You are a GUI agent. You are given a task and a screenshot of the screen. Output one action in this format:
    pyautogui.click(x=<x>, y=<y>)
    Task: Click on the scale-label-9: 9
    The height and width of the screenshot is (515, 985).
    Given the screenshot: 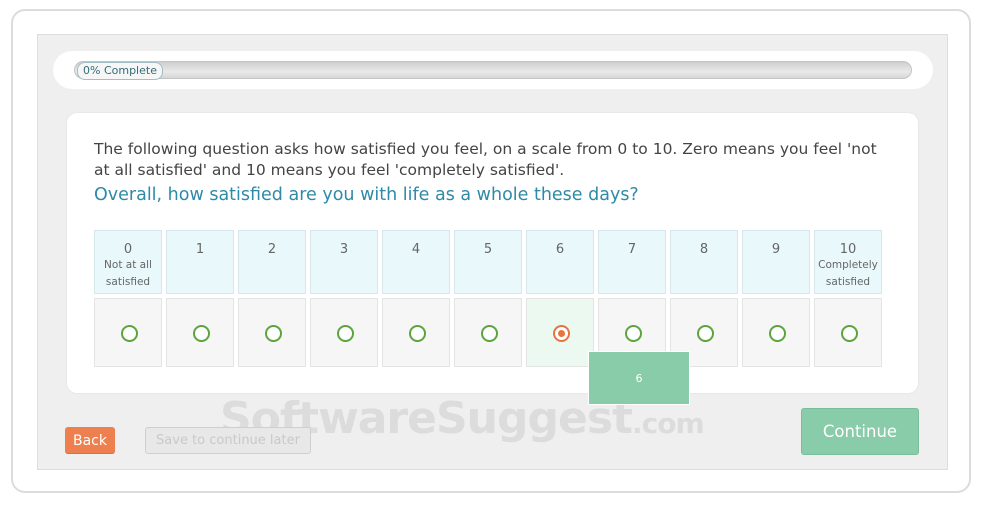 What is the action you would take?
    pyautogui.click(x=776, y=262)
    